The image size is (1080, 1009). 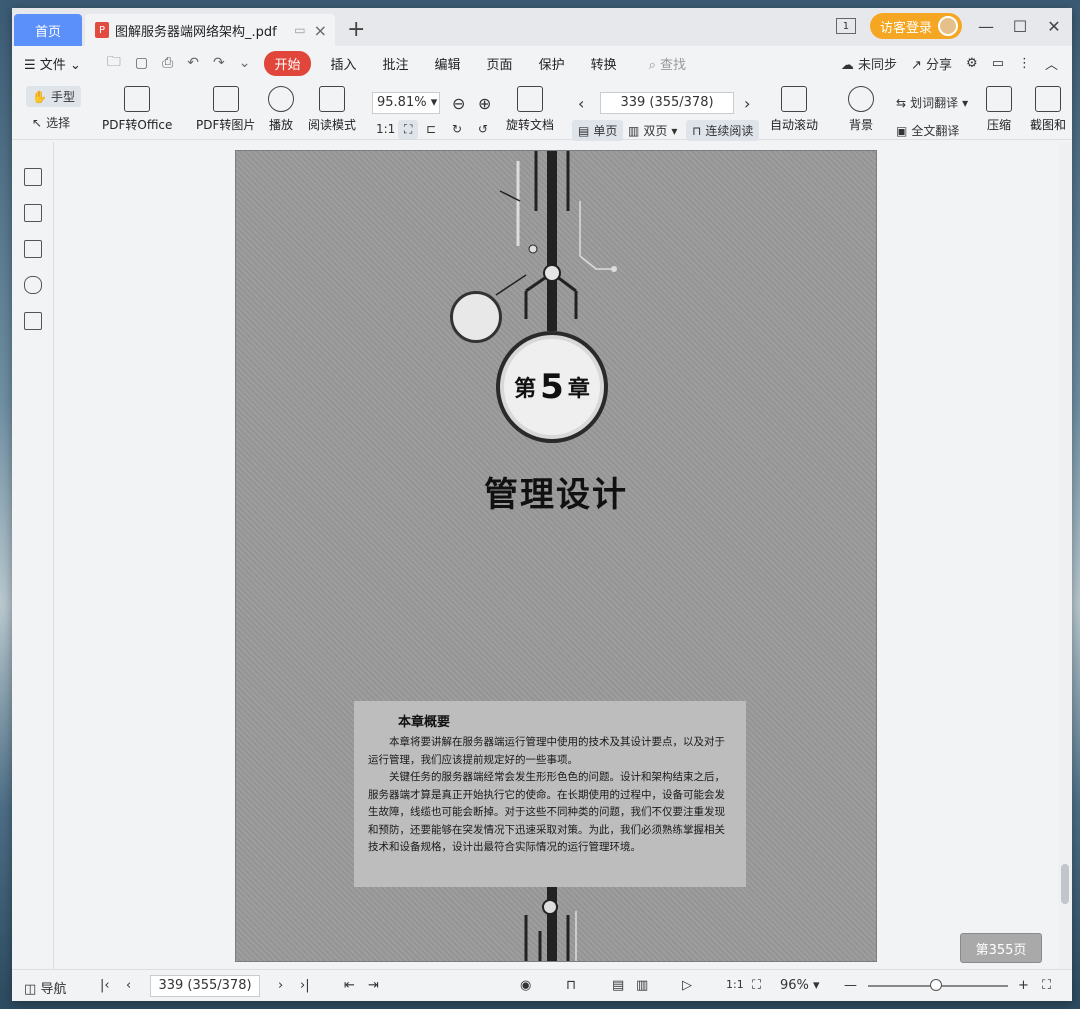 I want to click on auto-scroll-button: 自动滚动, so click(x=794, y=109).